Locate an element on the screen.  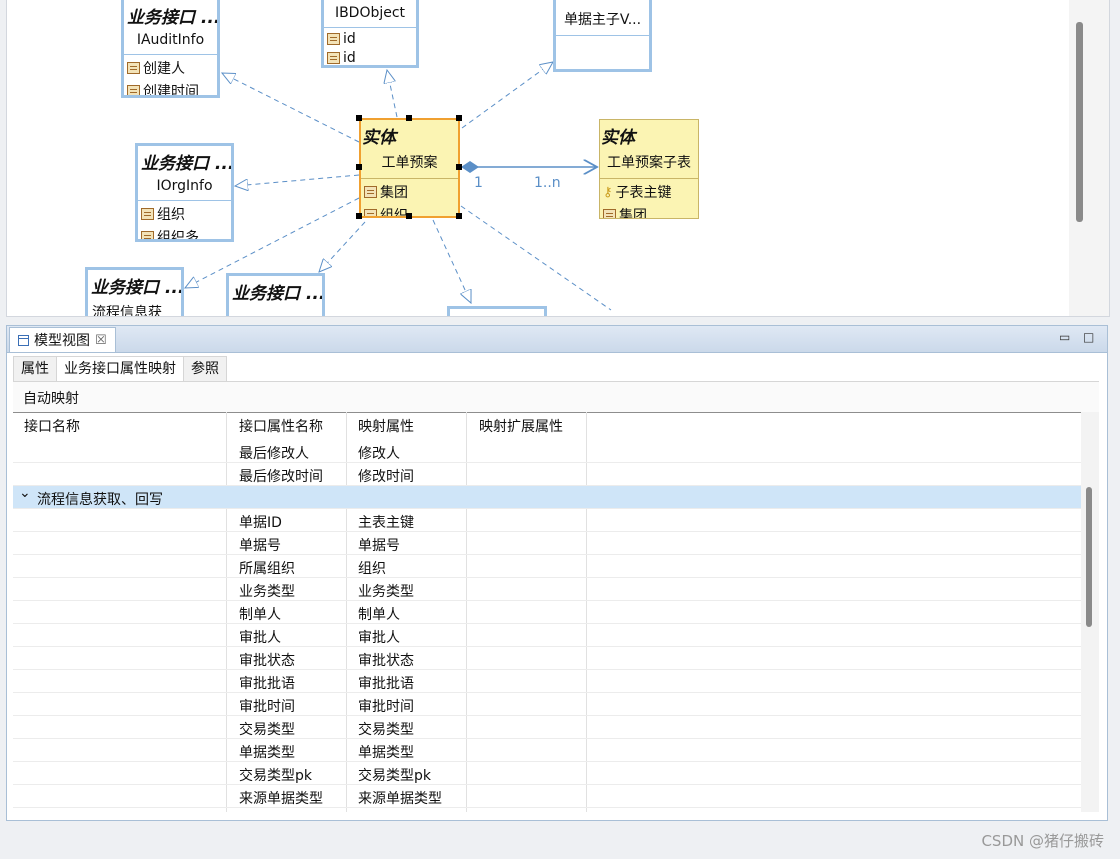
cell-attr: 审批人 is located at coordinates (260, 638).